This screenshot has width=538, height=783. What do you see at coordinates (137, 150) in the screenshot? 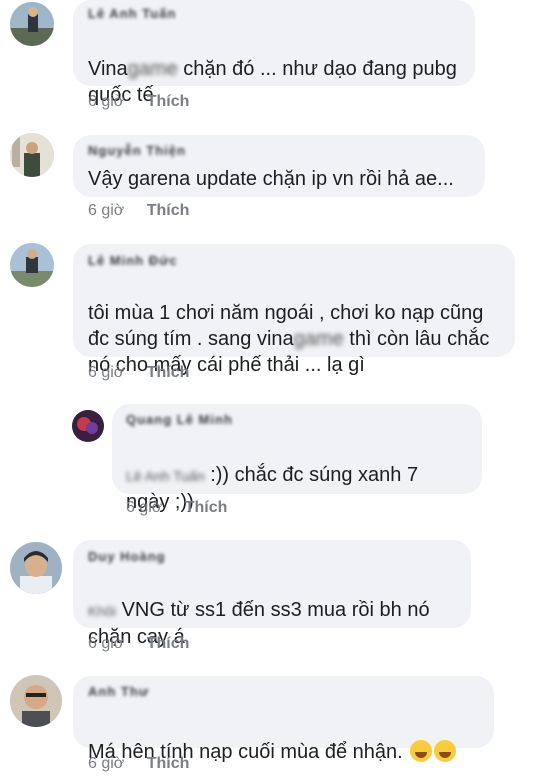
I see `commenter-name: Nguyễn Thiện` at bounding box center [137, 150].